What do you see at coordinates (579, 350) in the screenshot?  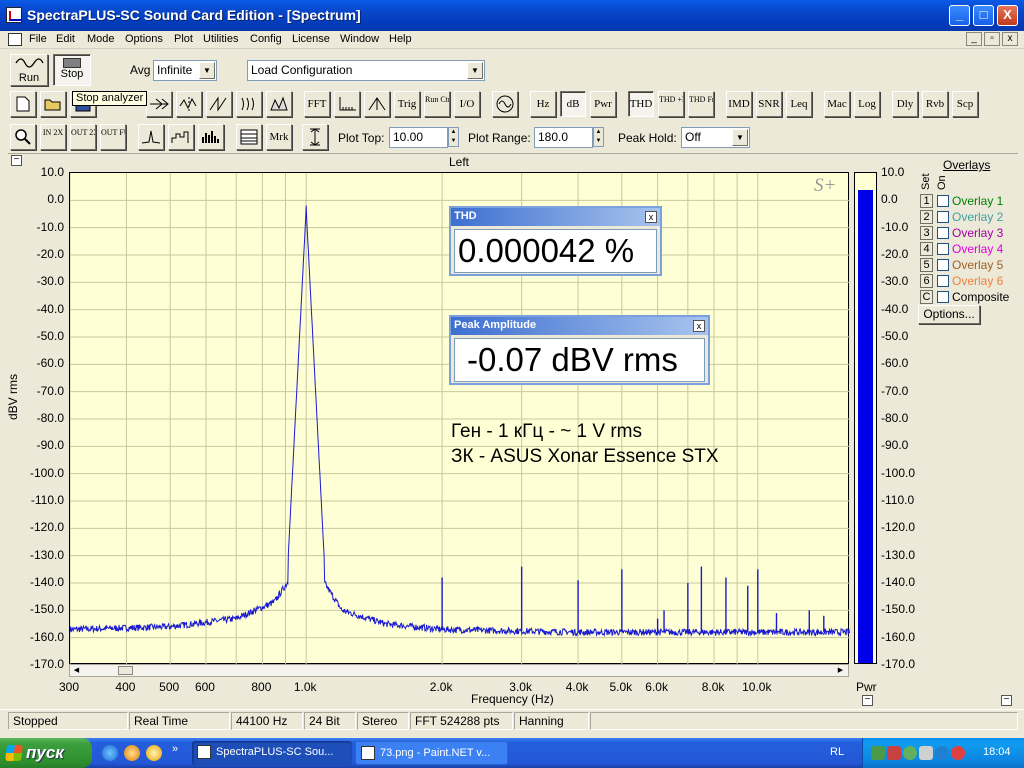 I see `peak-amplitude-window: Peak Amplitude x -0.07 dBV rms` at bounding box center [579, 350].